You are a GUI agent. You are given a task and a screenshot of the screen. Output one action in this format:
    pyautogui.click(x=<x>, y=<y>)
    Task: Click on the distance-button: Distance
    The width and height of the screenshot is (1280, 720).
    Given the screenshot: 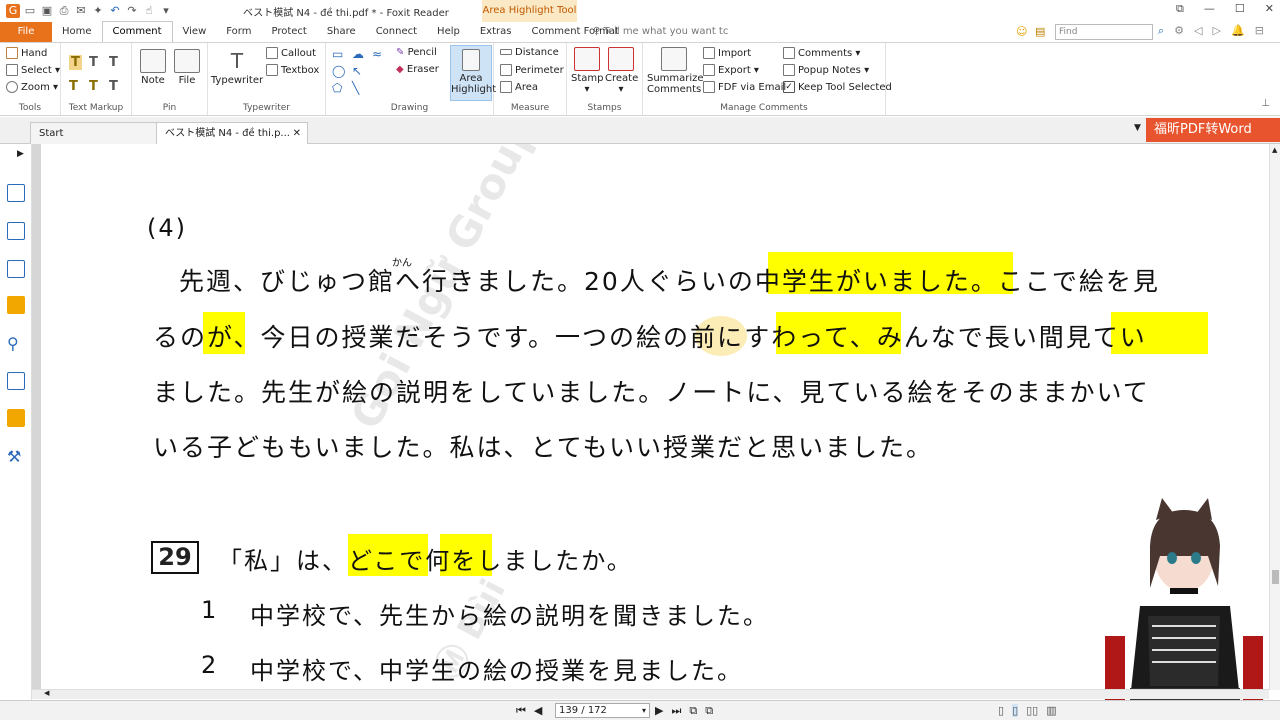 What is the action you would take?
    pyautogui.click(x=529, y=52)
    